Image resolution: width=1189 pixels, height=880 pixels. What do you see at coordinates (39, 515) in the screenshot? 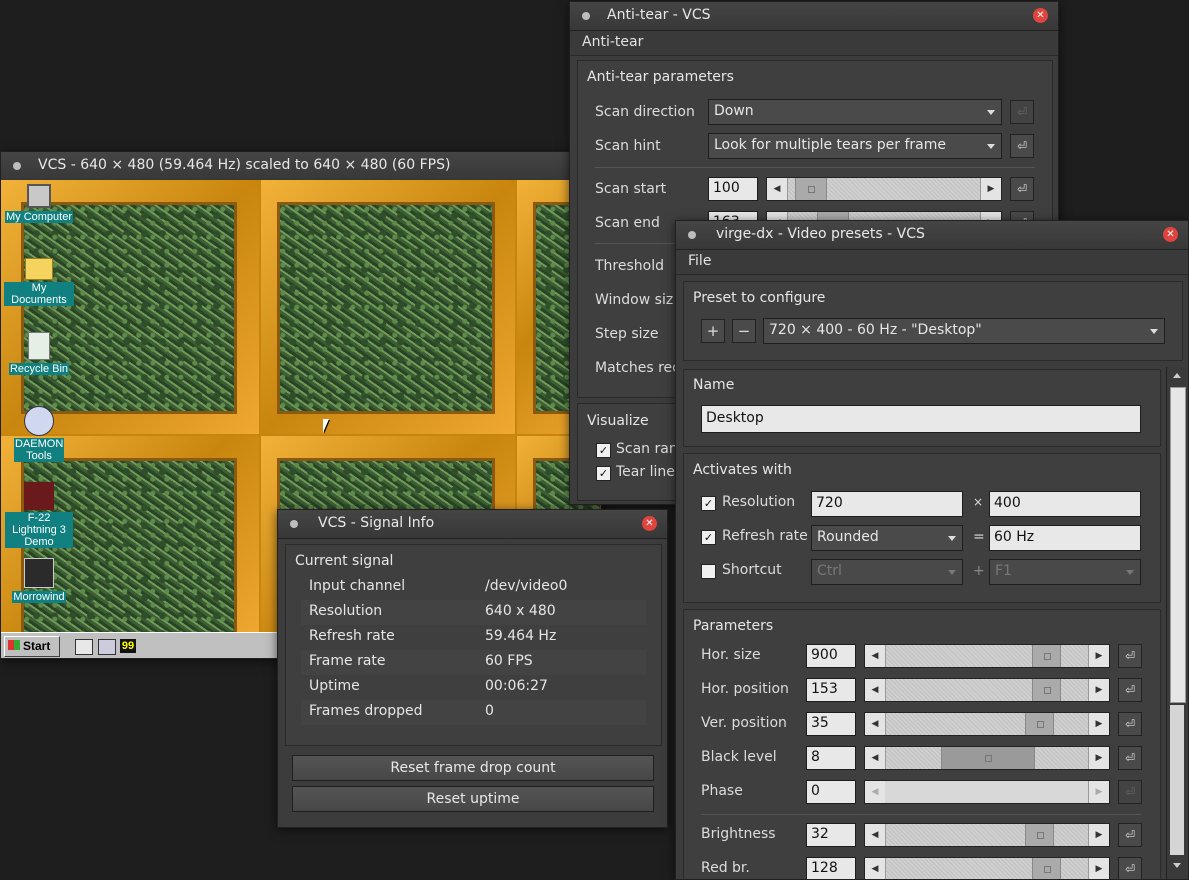
I see `desktop-icon-f22-demo: F-22 Lightning 3 Demo` at bounding box center [39, 515].